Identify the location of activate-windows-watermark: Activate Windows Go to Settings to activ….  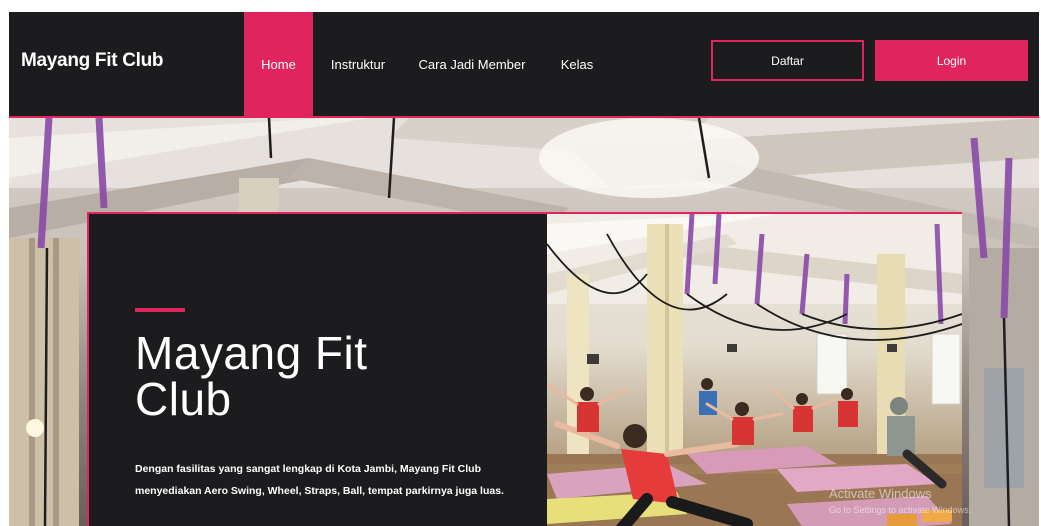
(900, 502).